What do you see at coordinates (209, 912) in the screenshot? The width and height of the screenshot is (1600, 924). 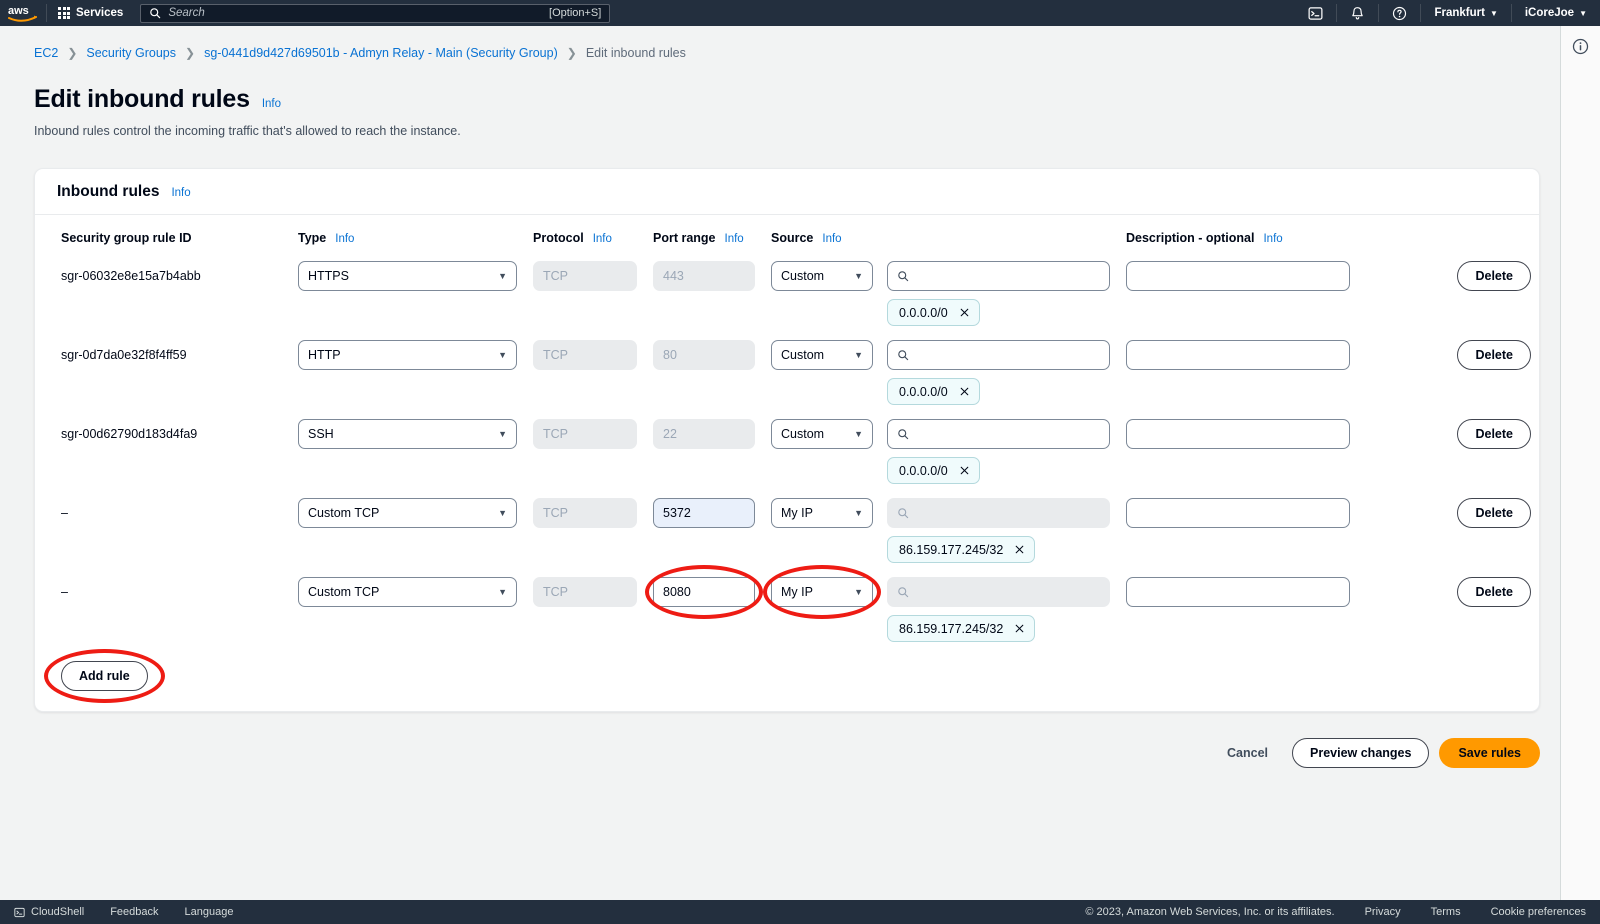 I see `language-link: Language` at bounding box center [209, 912].